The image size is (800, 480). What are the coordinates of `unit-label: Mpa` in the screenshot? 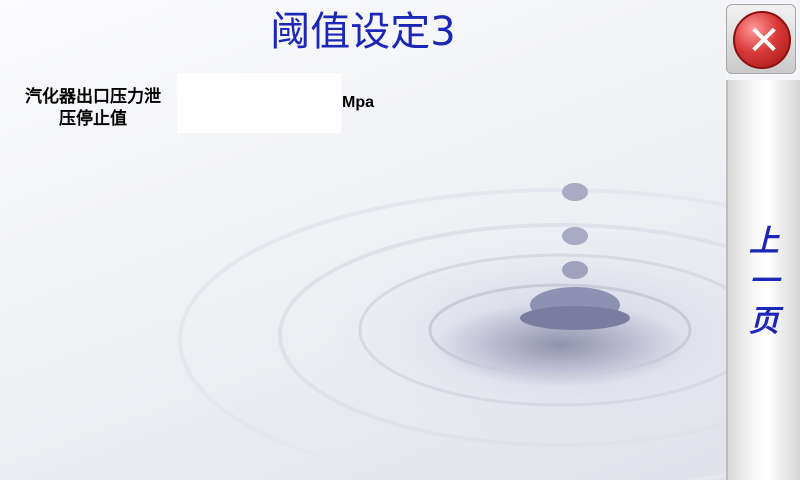 It's located at (358, 102).